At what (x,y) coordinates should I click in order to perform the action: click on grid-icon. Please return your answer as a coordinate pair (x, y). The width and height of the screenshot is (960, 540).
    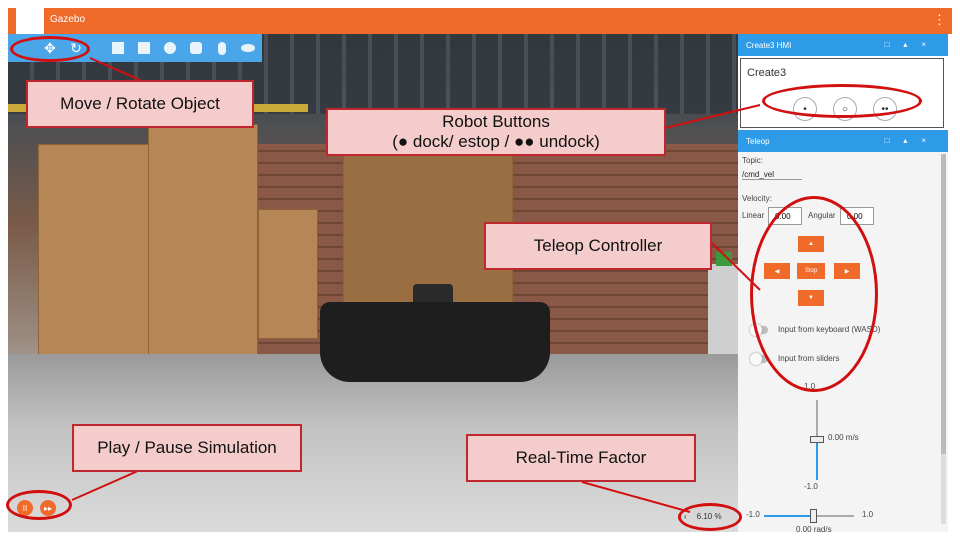
    Looking at the image, I should click on (118, 48).